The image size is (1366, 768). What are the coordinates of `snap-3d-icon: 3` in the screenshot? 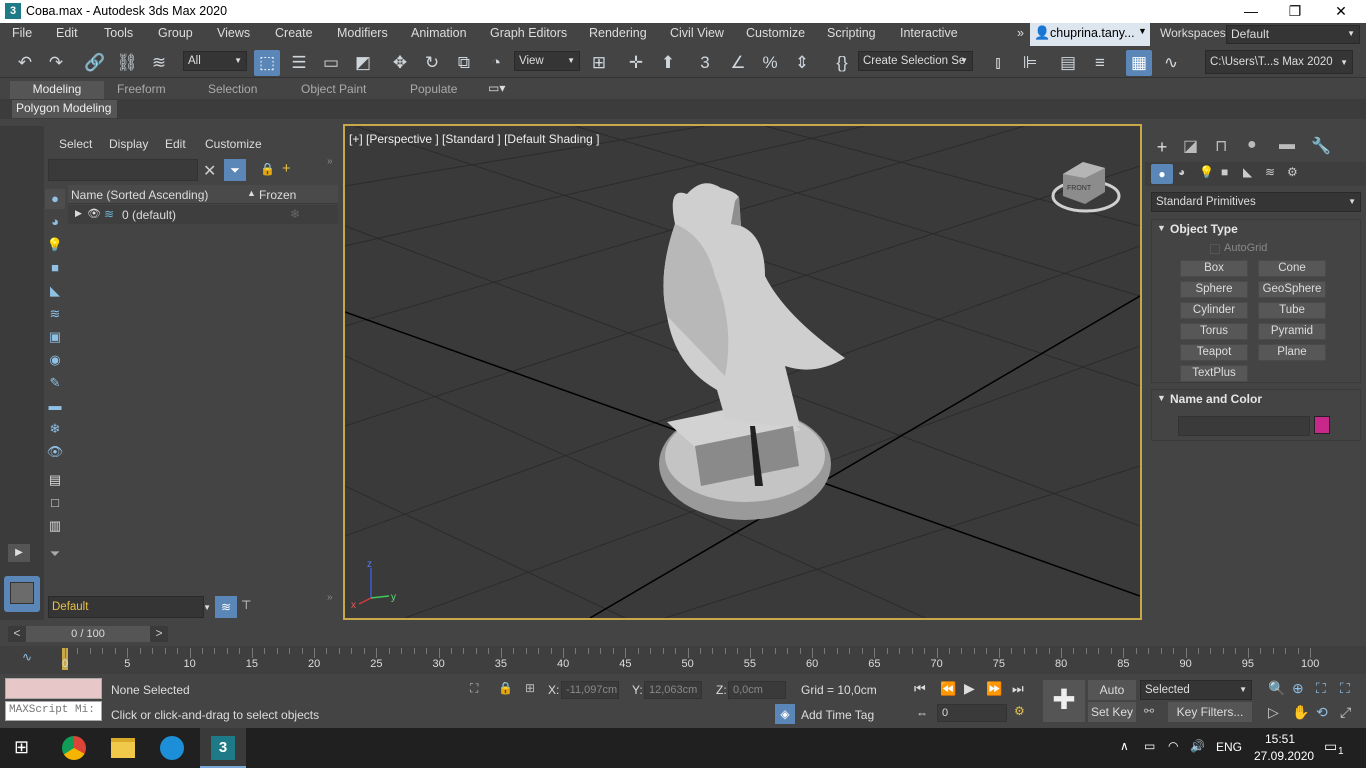 It's located at (705, 63).